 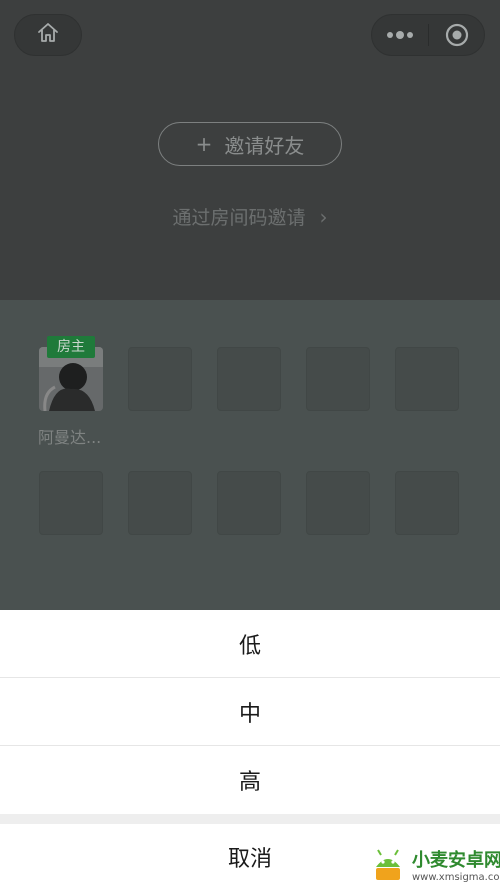 I want to click on target-close-icon, so click(x=456, y=35).